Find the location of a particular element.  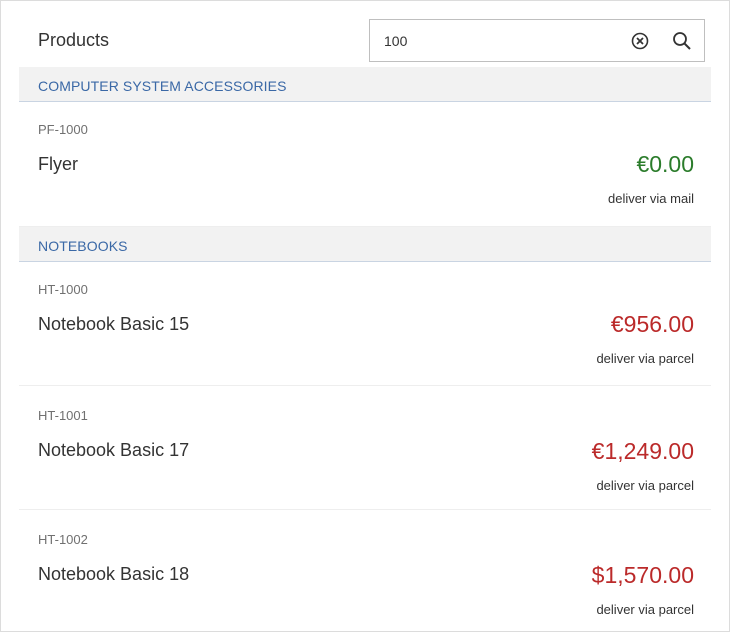

group-header-notebooks: NOTEBOOKS is located at coordinates (365, 244).